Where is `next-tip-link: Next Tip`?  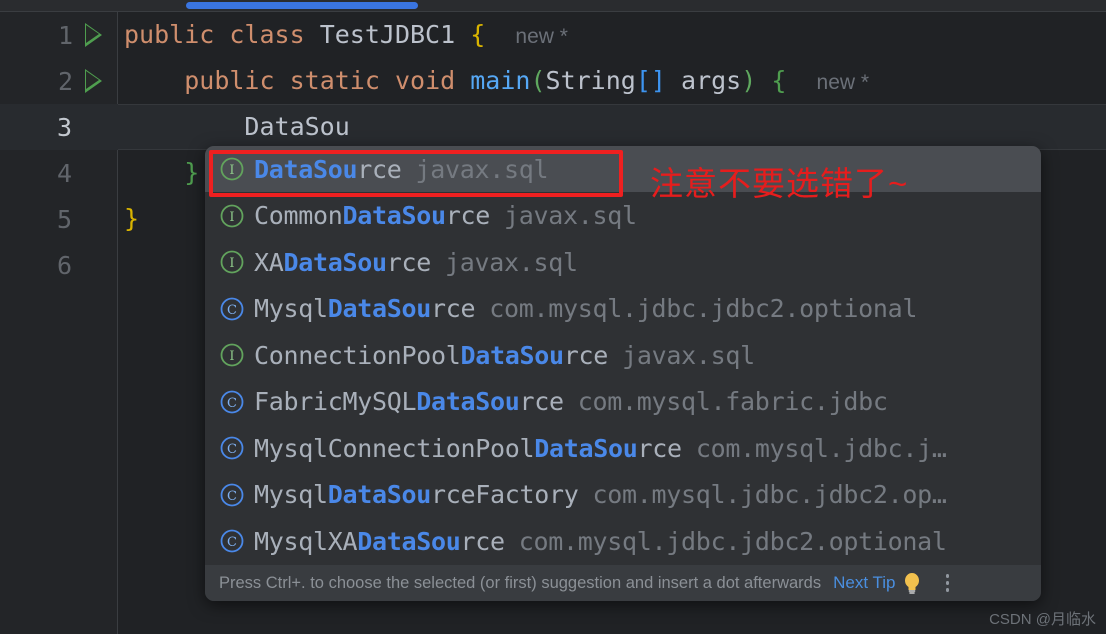
next-tip-link: Next Tip is located at coordinates (864, 583).